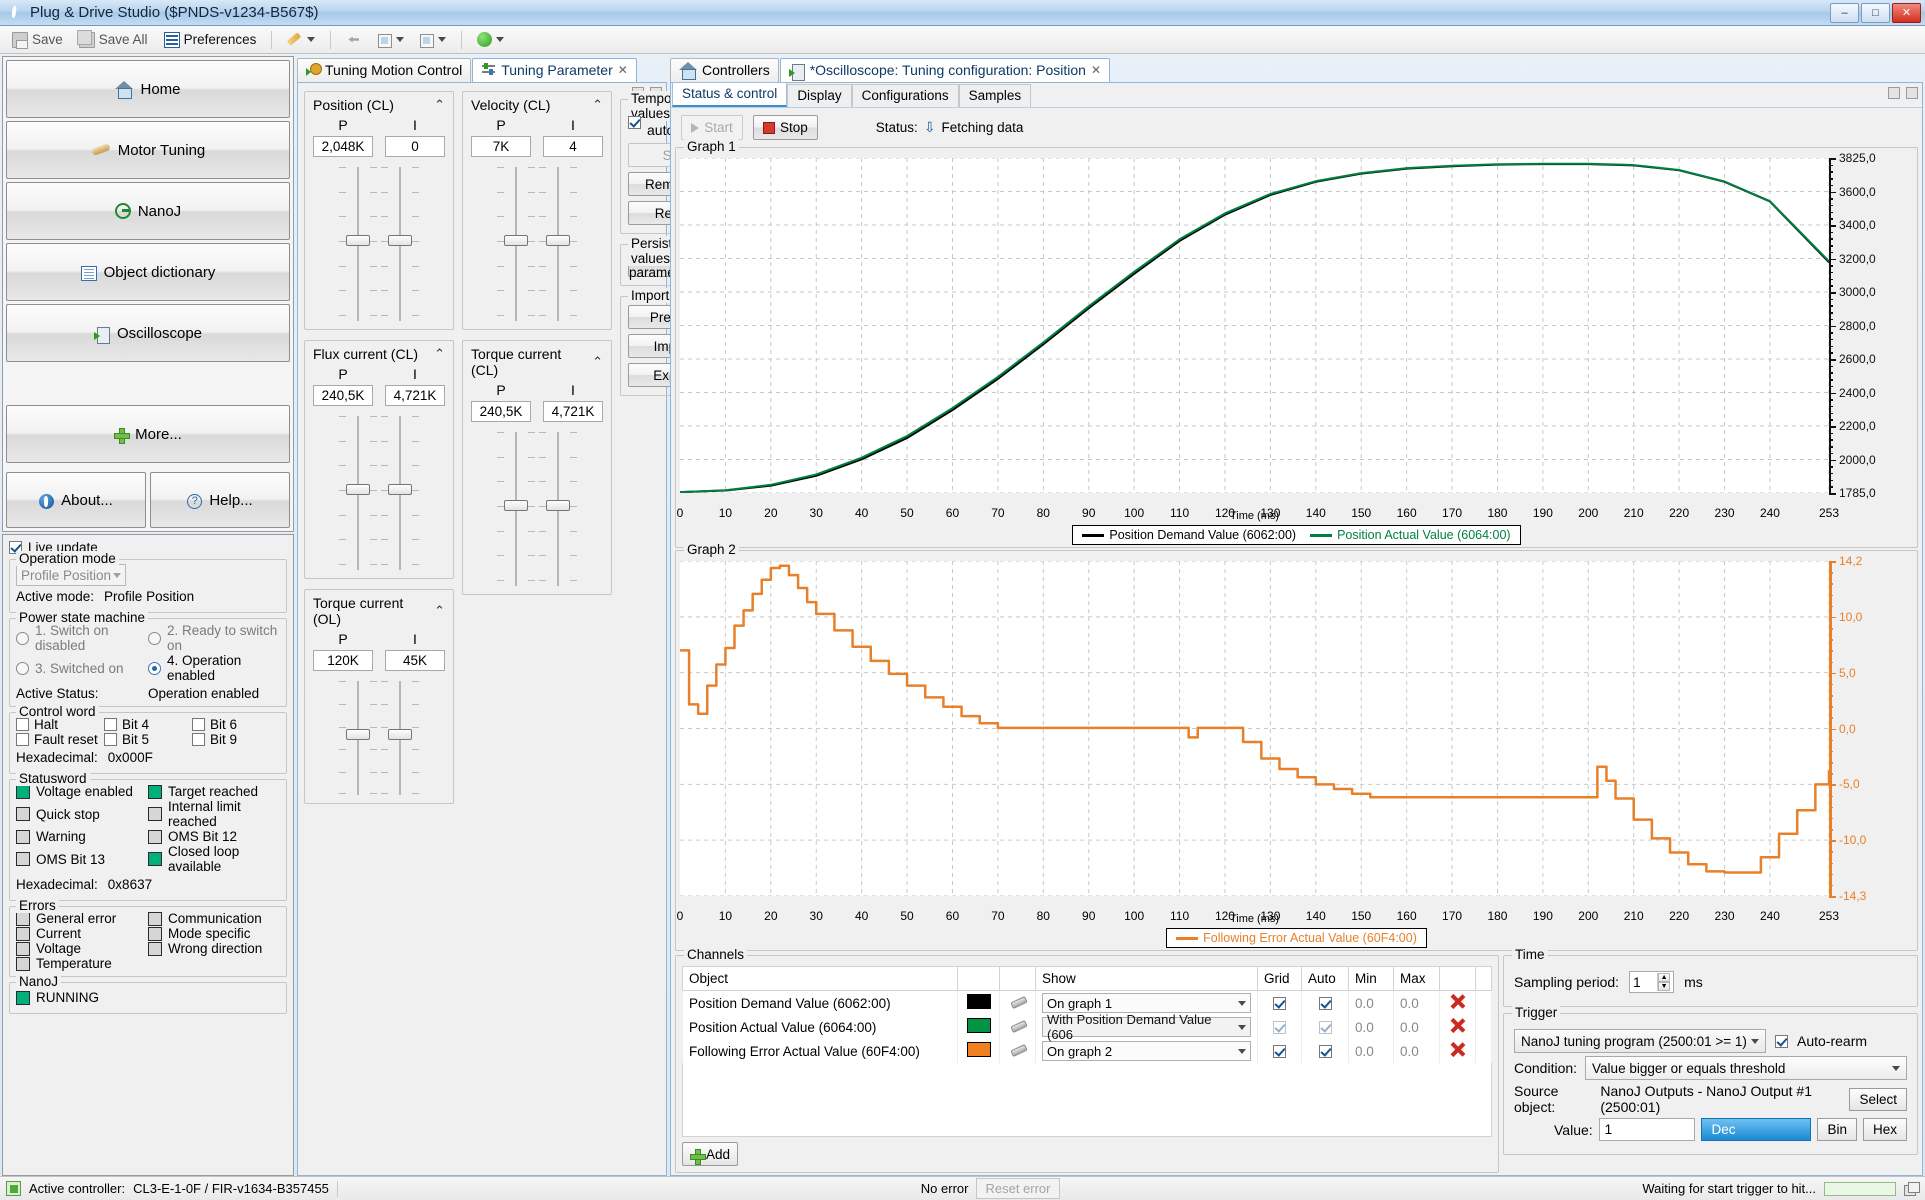 The height and width of the screenshot is (1200, 1925). I want to click on radix-hex-button: Hex, so click(1884, 1129).